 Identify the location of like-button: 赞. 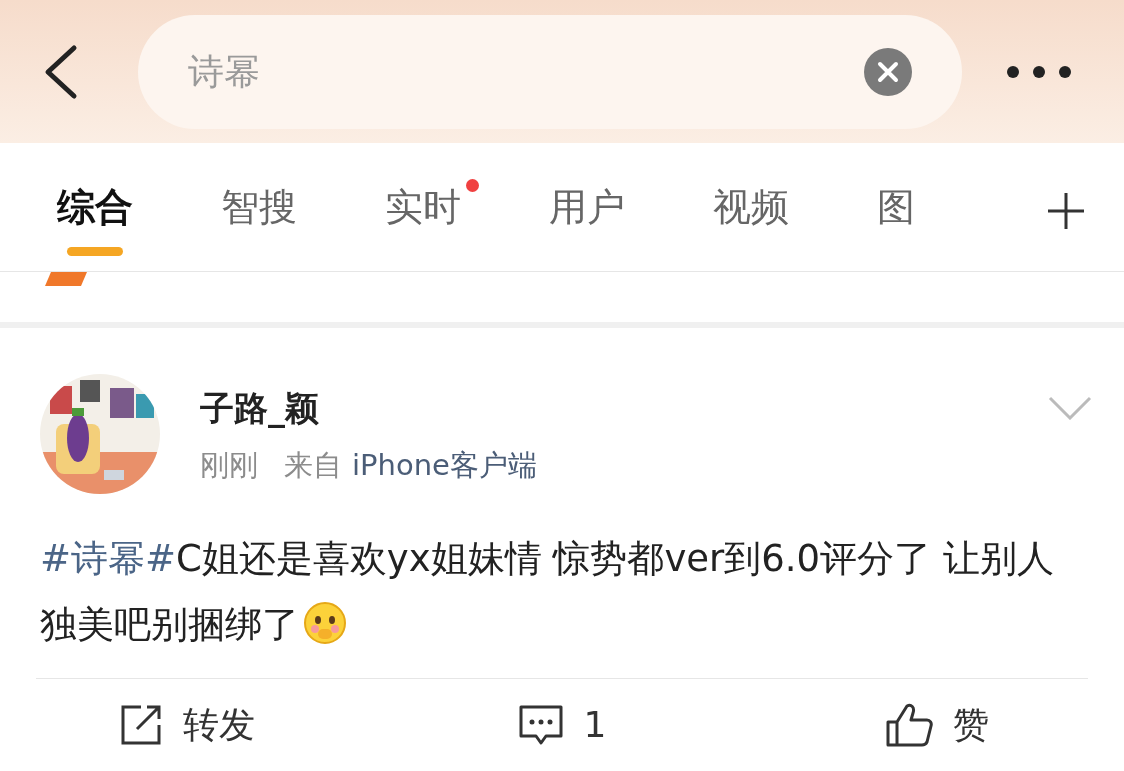
(936, 725).